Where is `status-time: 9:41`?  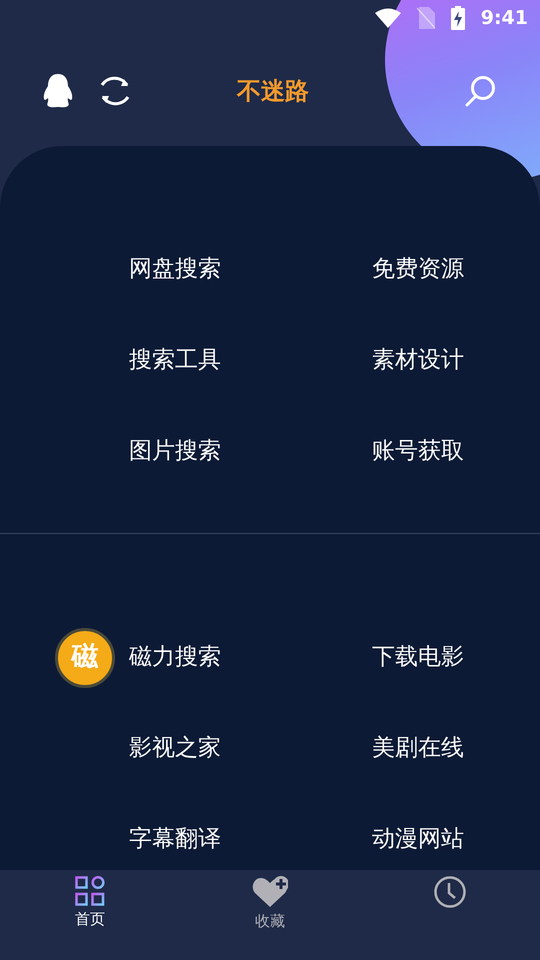 status-time: 9:41 is located at coordinates (504, 18).